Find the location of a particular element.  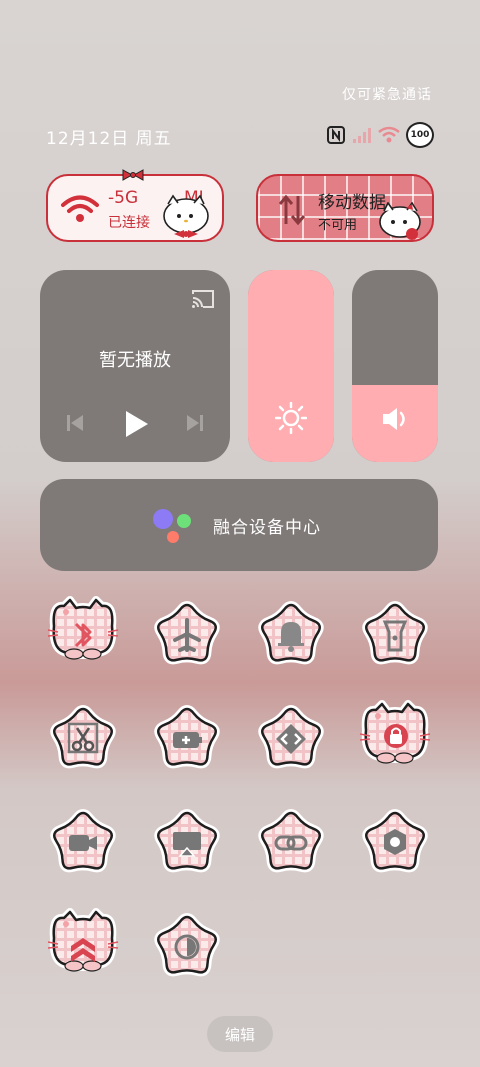

mobile-data-toggle: 移动数据 不可用 is located at coordinates (345, 208).